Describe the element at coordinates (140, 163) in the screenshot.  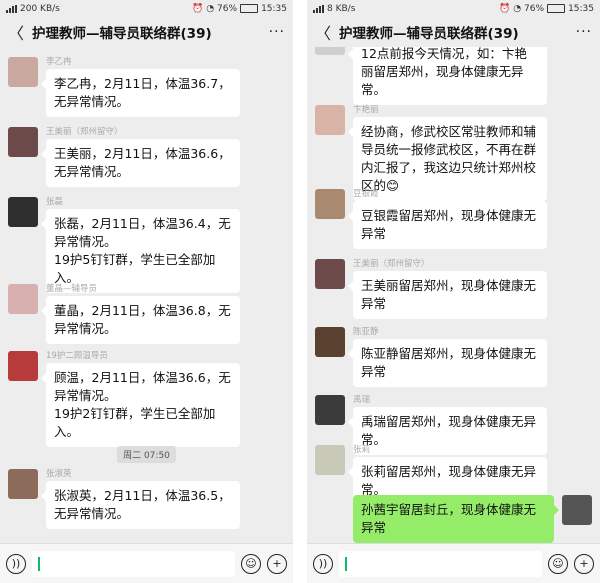
I see `message-bubble: 王美丽，2月11日，体温36.6，无异常情况。` at that location.